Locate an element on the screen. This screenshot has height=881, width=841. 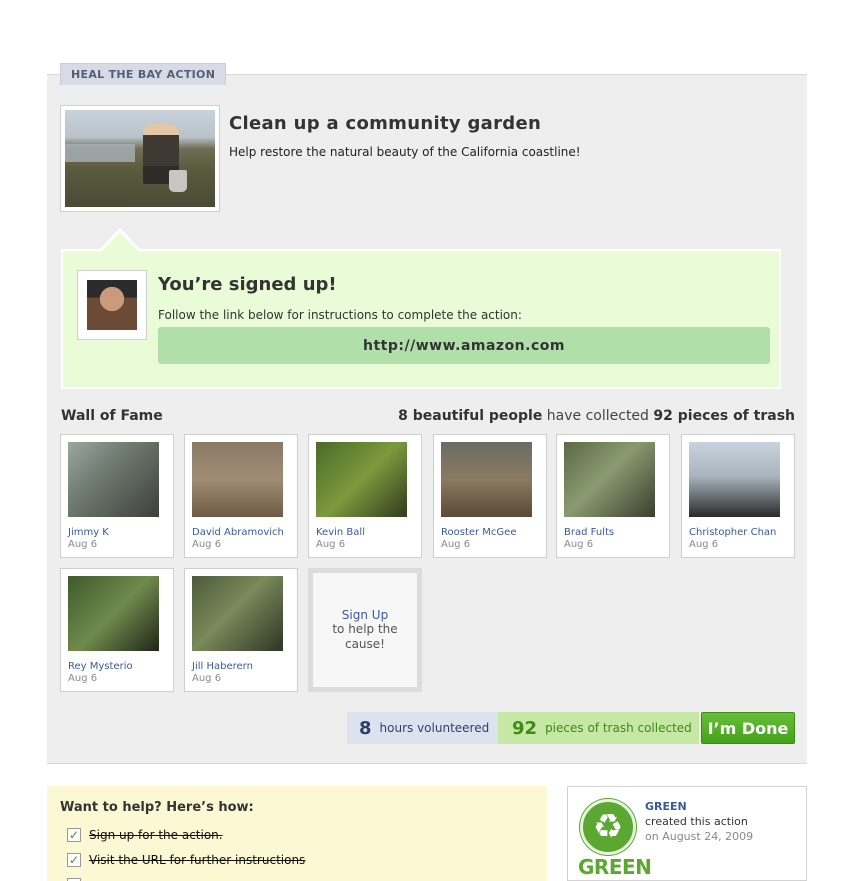
fame-name: Christopher Chan is located at coordinates (738, 533).